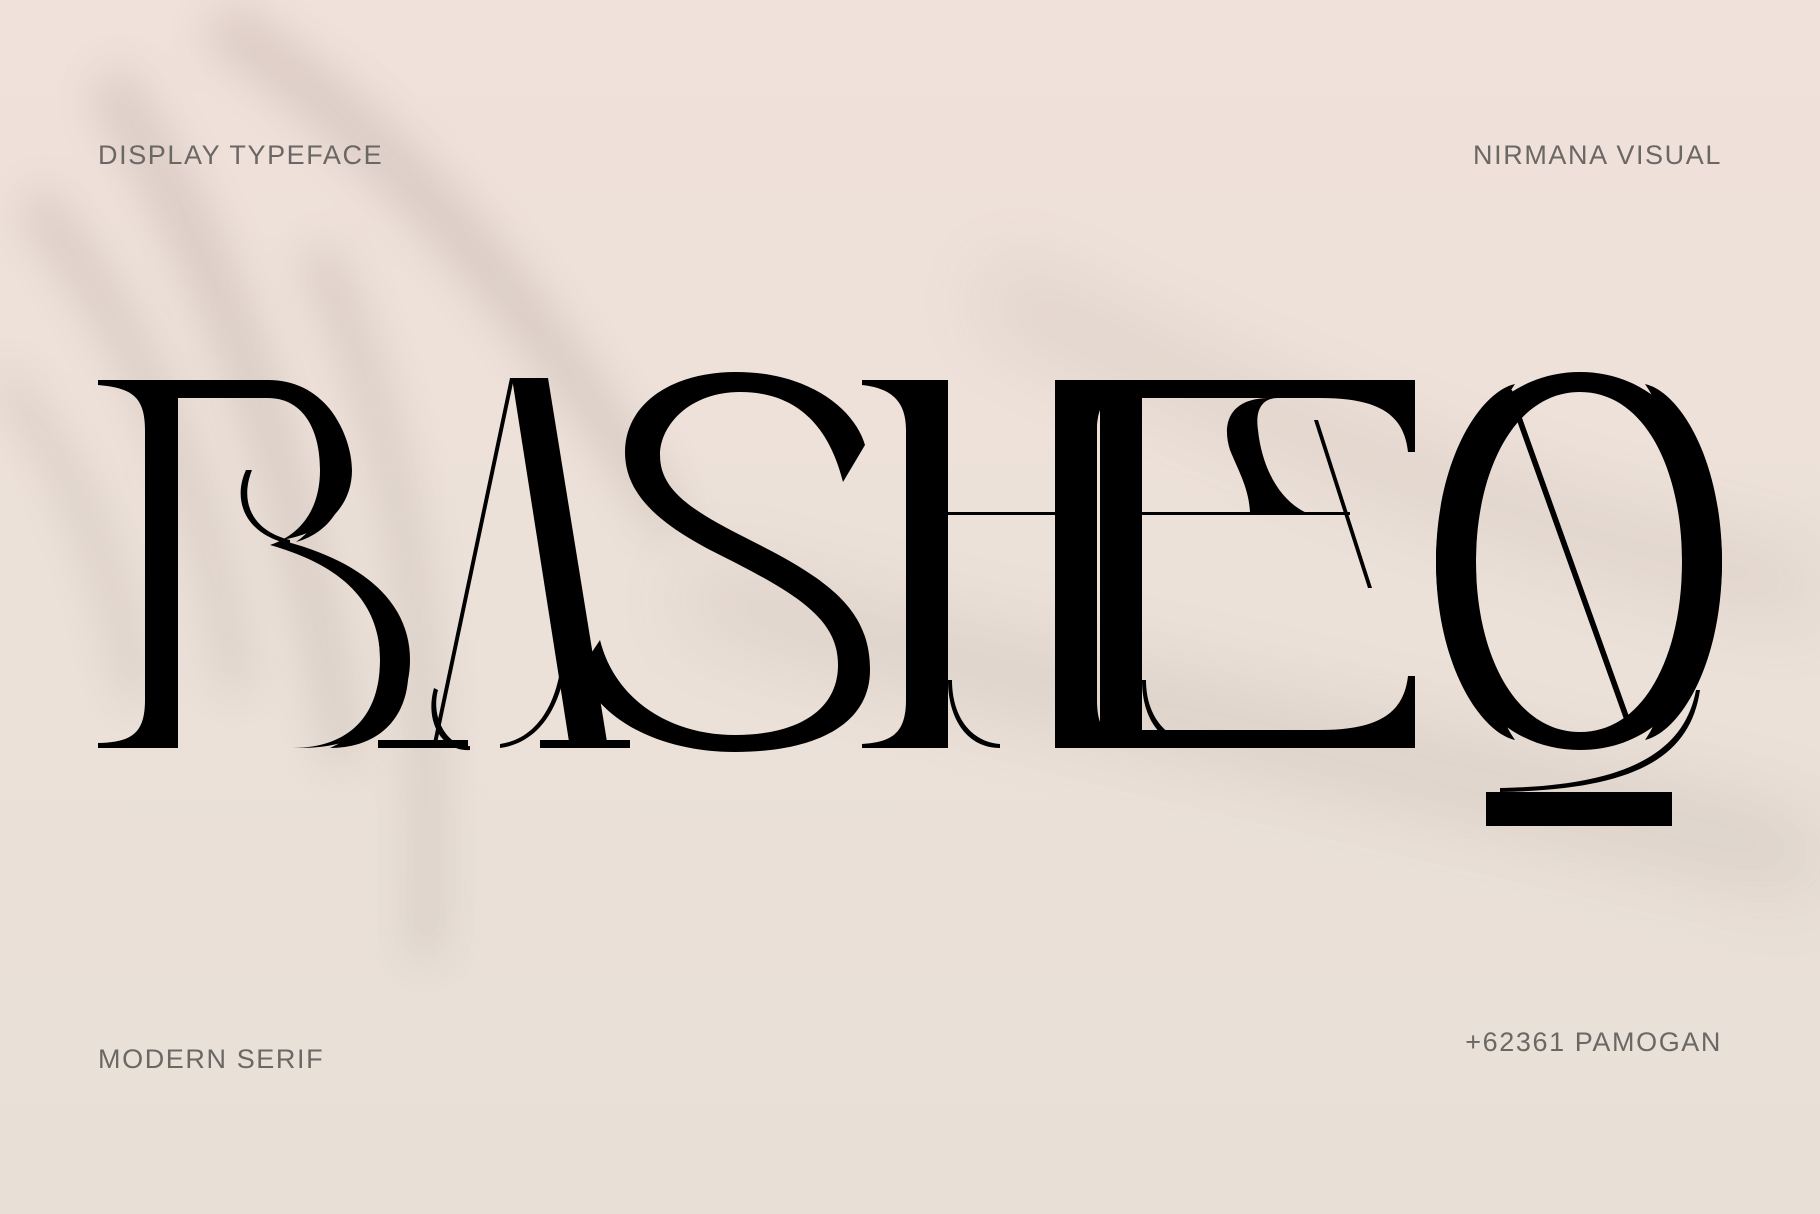 Image resolution: width=1820 pixels, height=1214 pixels. I want to click on letter-a, so click(504, 564).